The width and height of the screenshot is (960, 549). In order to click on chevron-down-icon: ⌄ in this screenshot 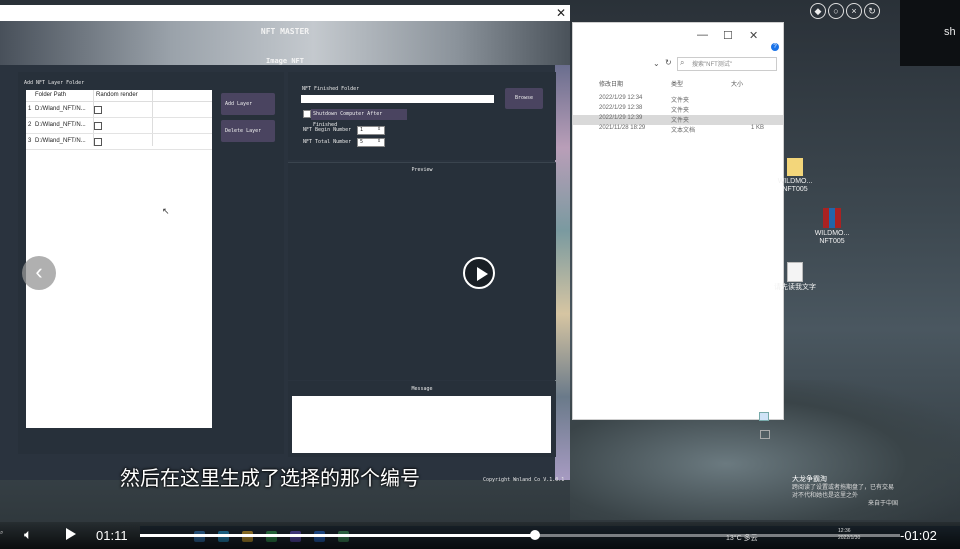, I will do `click(656, 63)`.